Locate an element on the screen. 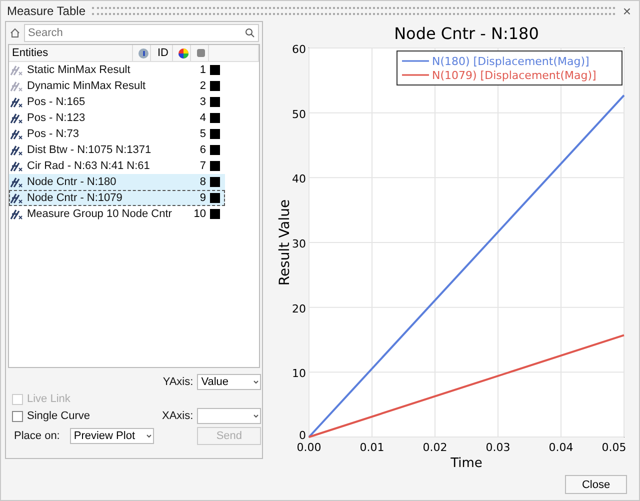  table-row: Static MinMax Result 1 is located at coordinates (117, 70).